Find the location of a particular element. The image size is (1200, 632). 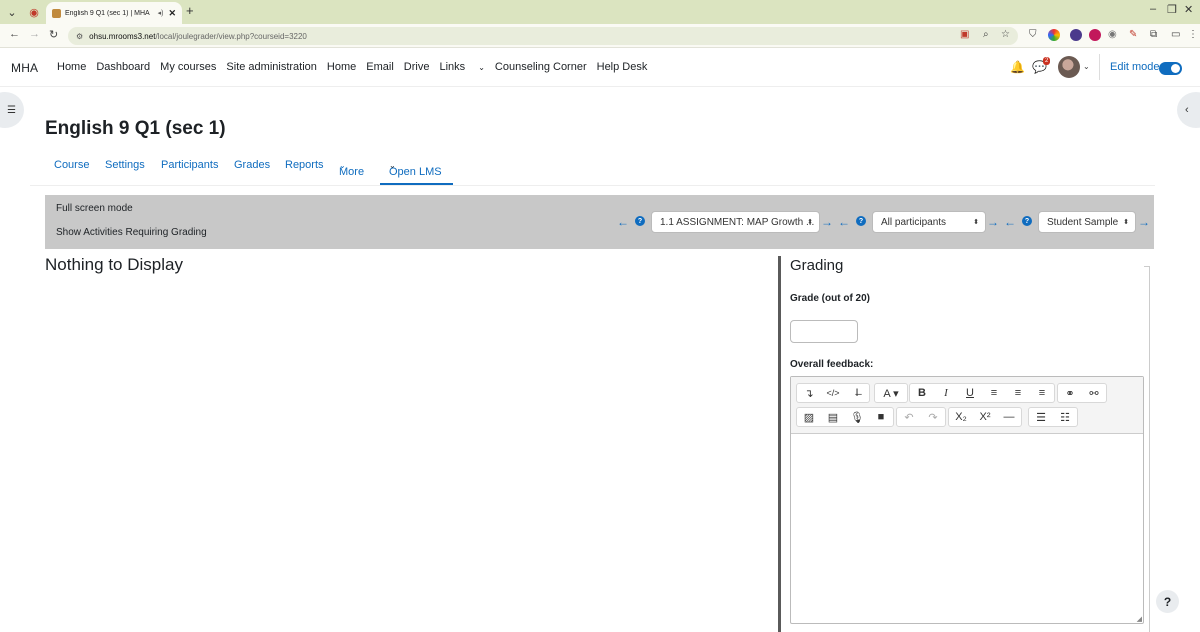

restore-icon: ❐ is located at coordinates (1172, 9).